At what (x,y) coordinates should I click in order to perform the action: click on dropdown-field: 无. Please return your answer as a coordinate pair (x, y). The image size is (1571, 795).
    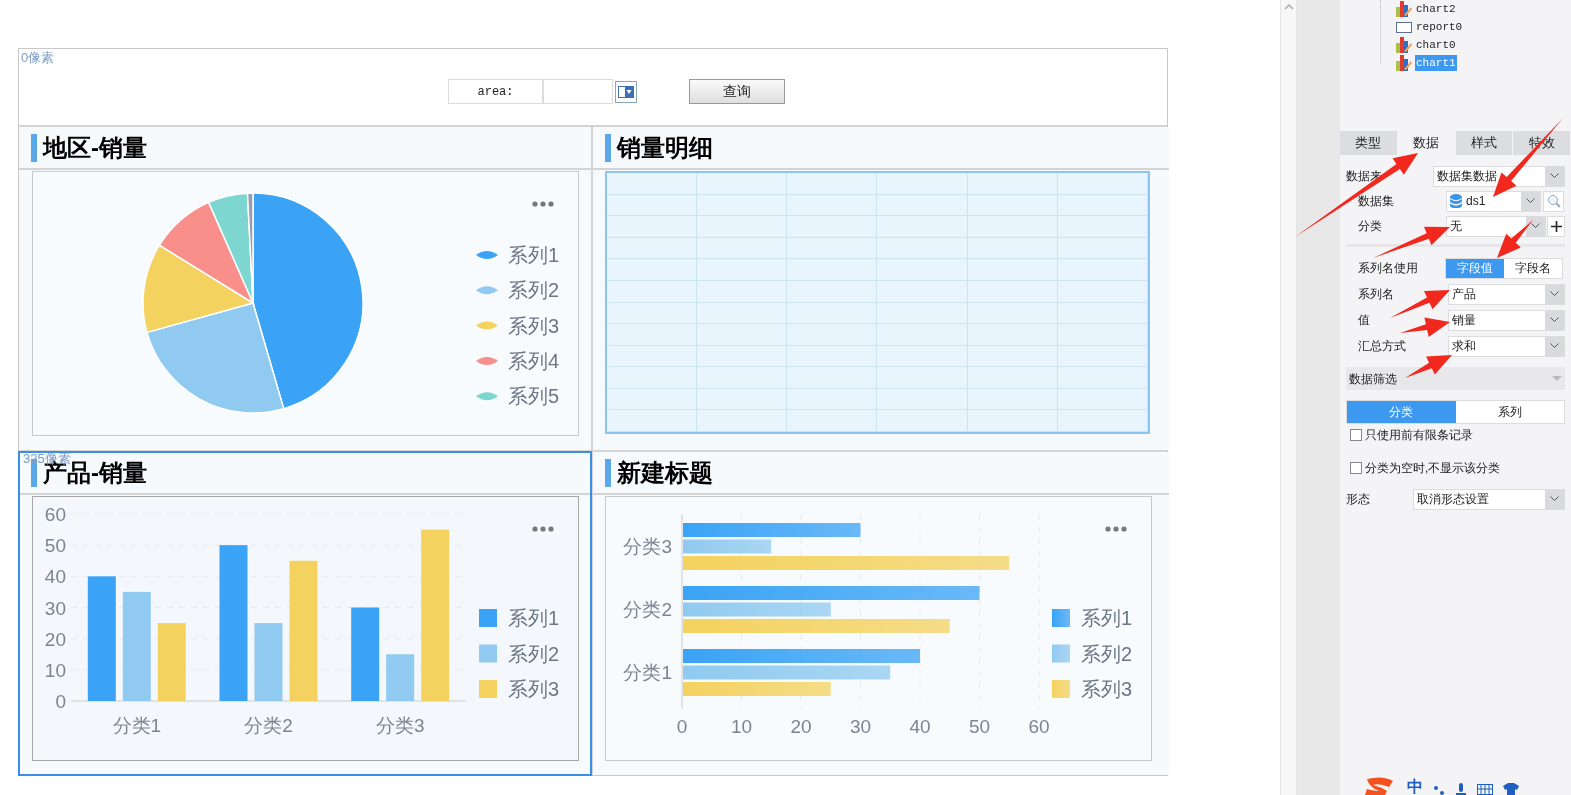
    Looking at the image, I should click on (1496, 226).